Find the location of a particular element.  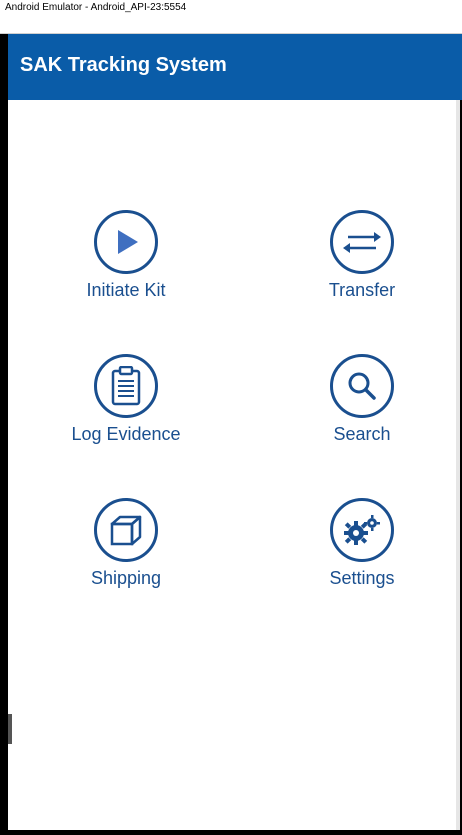

app-bar: SAK Tracking System is located at coordinates (235, 67).